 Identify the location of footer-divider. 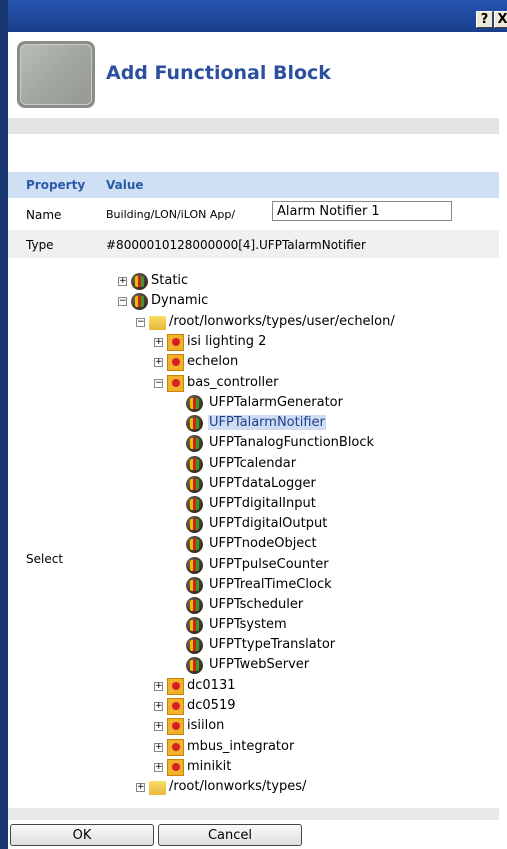
(253, 814).